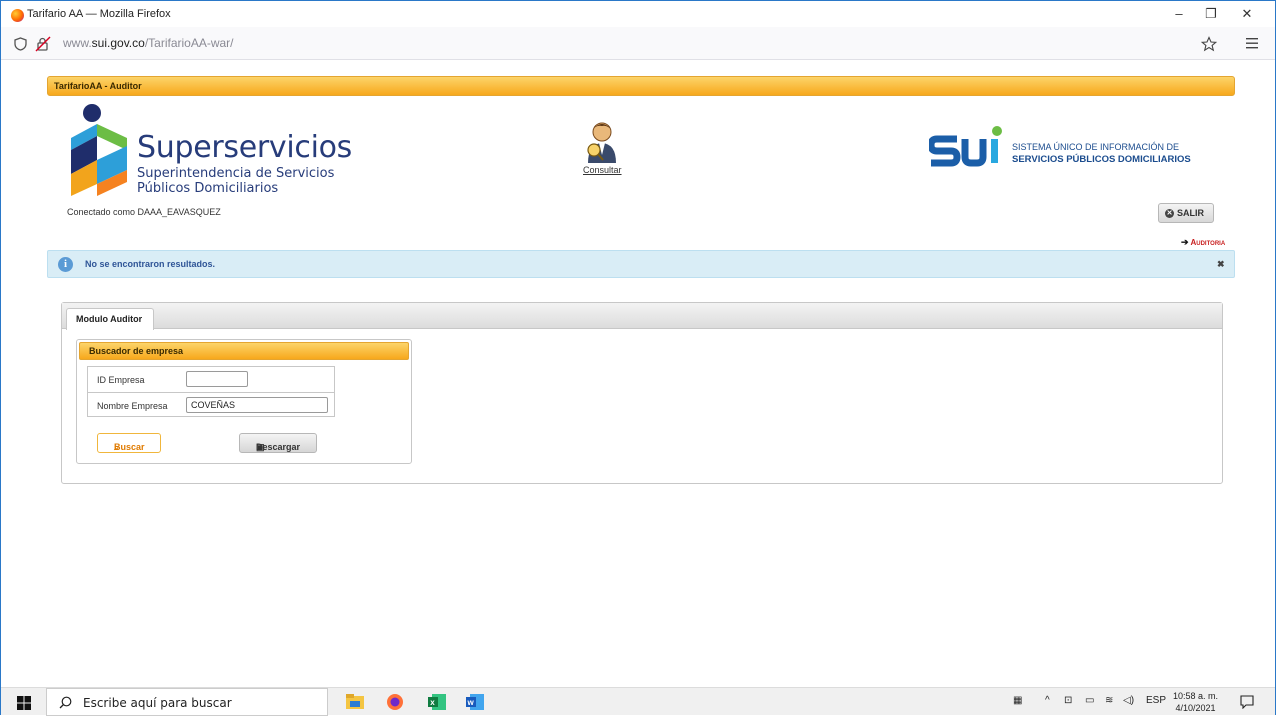 The width and height of the screenshot is (1276, 716). I want to click on close-circle-icon: ✕, so click(1169, 213).